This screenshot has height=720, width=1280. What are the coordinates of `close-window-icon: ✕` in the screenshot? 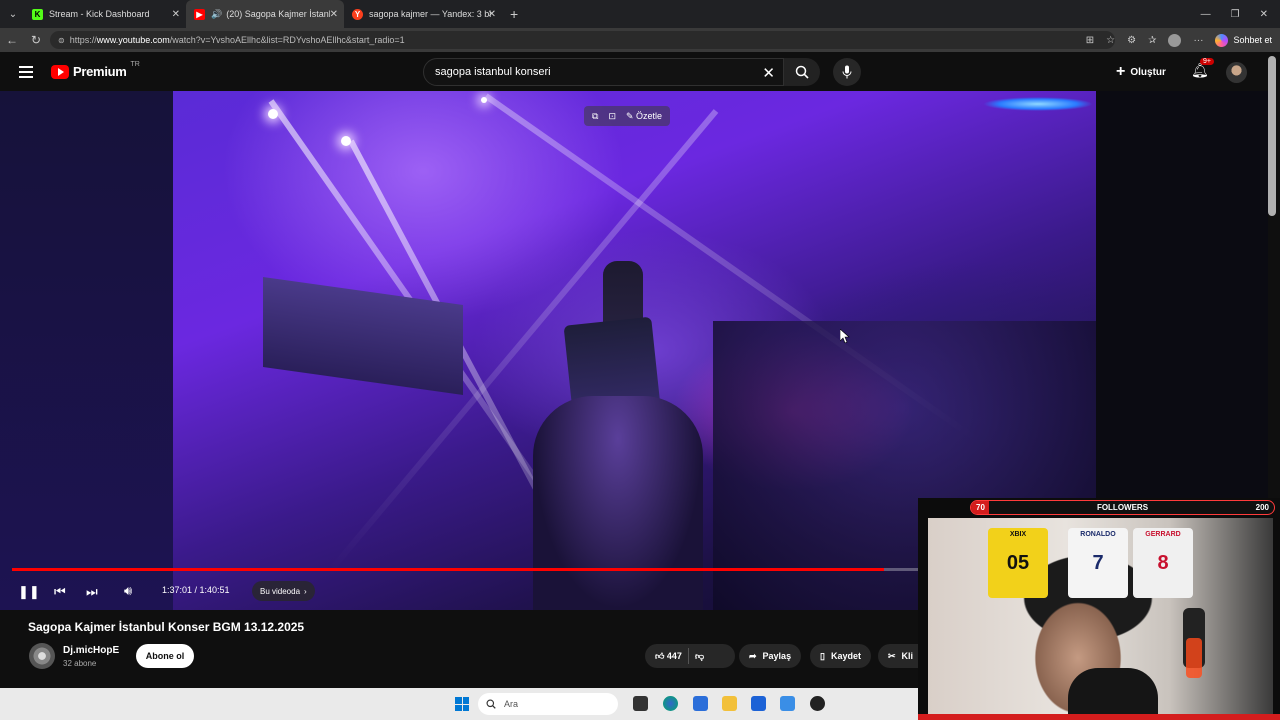 It's located at (1264, 14).